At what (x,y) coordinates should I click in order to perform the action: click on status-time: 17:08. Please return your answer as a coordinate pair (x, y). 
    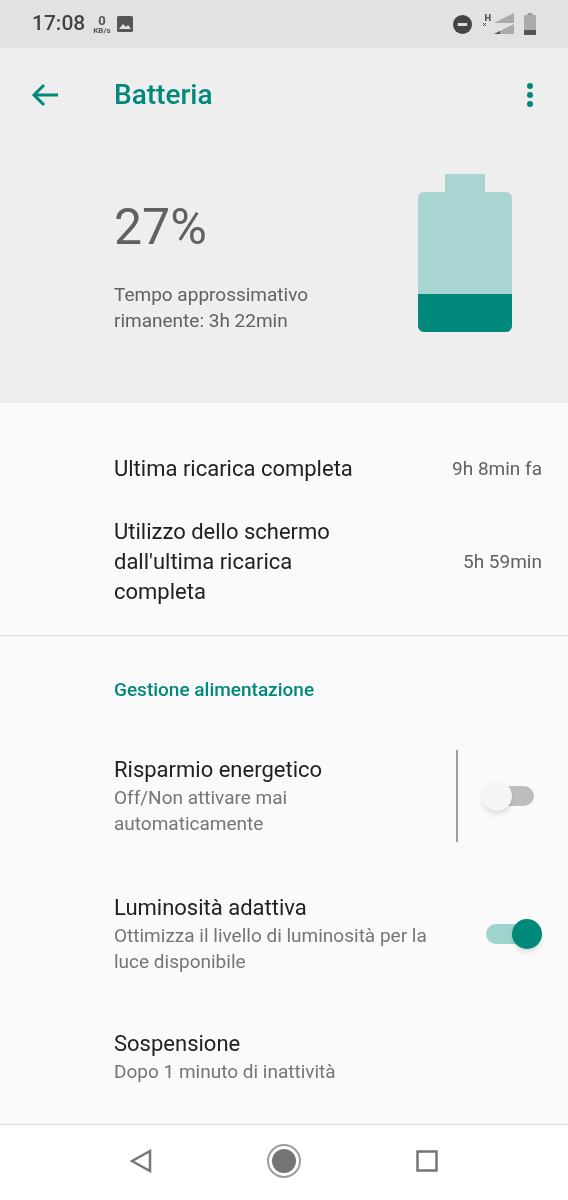
    Looking at the image, I should click on (59, 24).